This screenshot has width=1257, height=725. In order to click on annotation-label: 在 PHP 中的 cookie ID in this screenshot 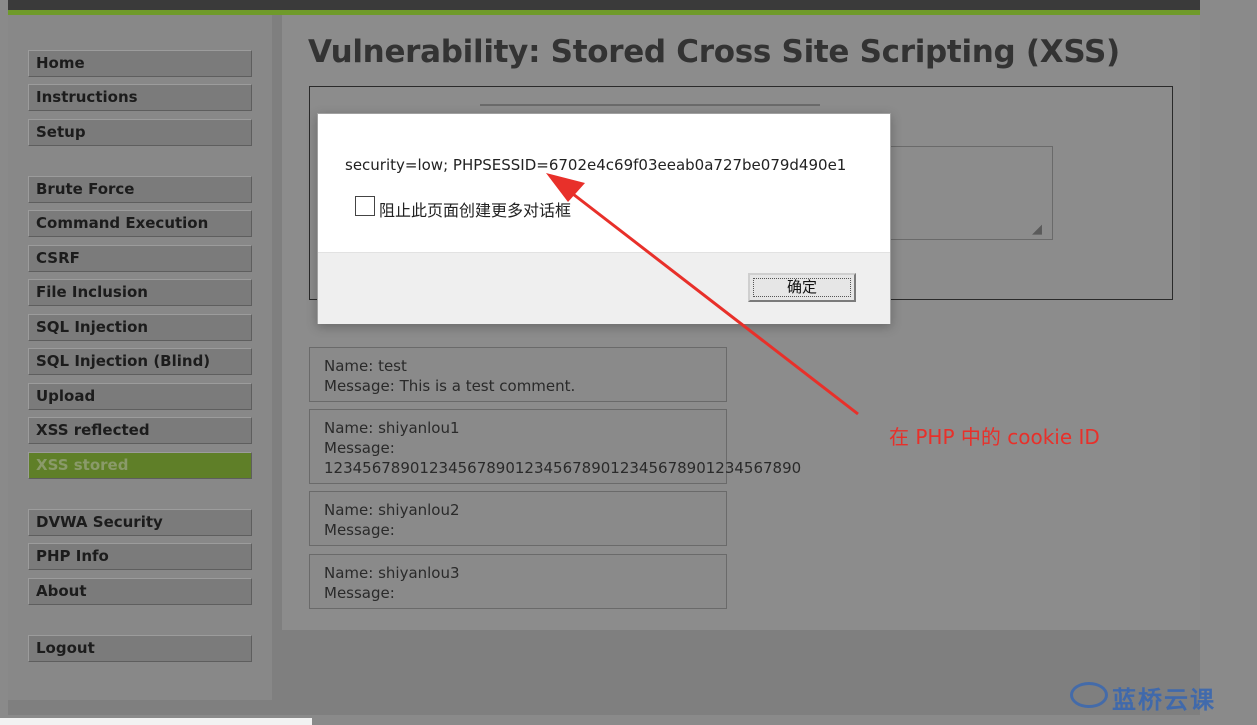, I will do `click(994, 437)`.